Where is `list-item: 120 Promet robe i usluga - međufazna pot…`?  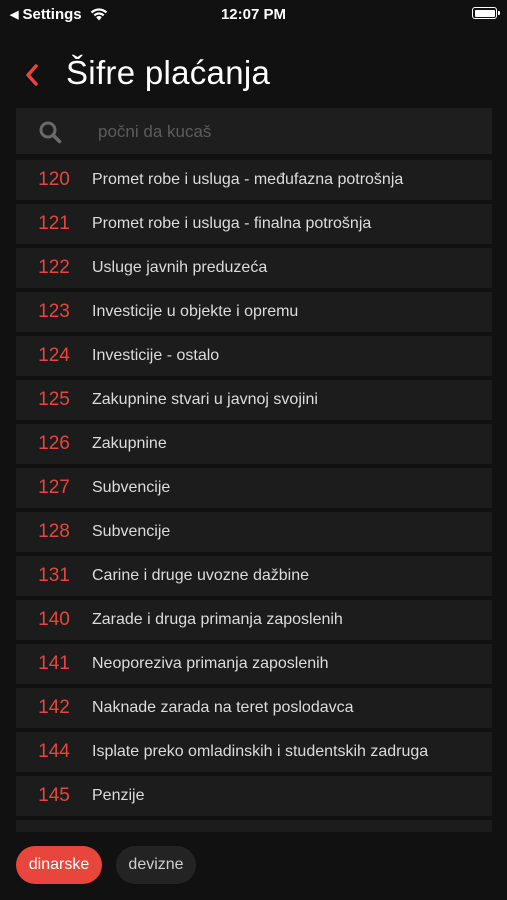 list-item: 120 Promet robe i usluga - međufazna pot… is located at coordinates (254, 180).